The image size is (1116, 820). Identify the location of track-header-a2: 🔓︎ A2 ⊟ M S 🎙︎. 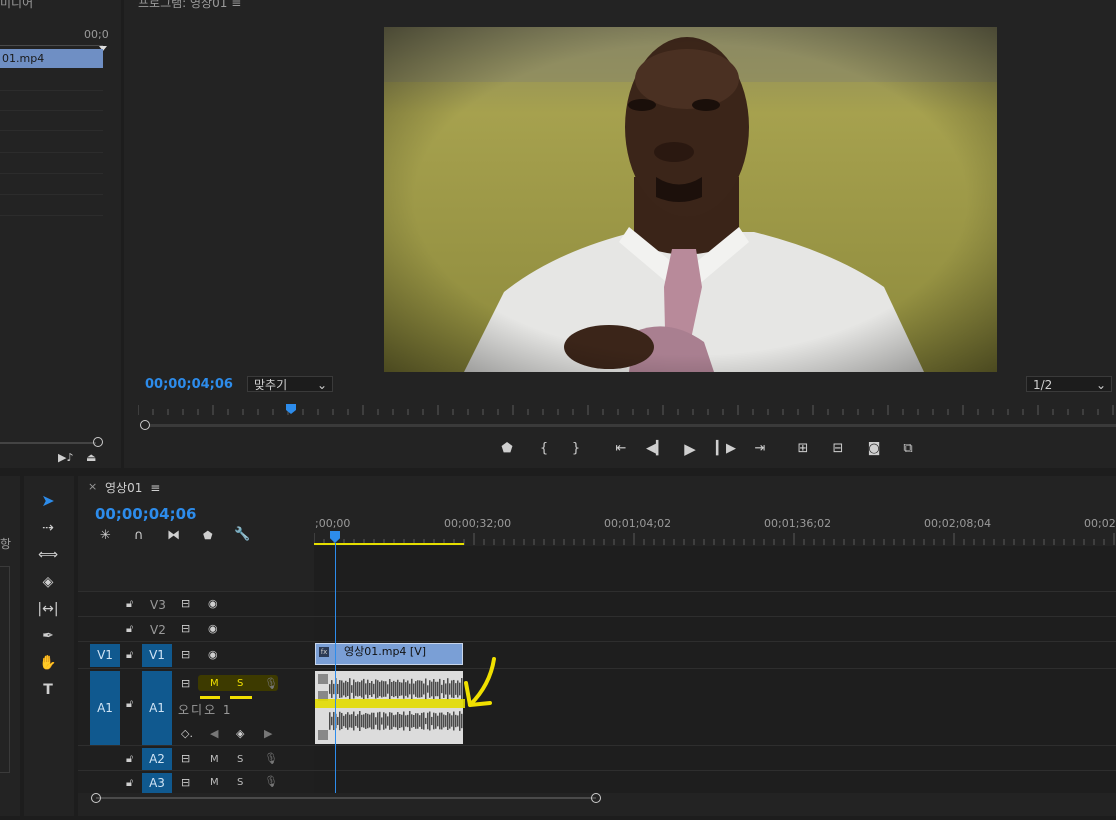
(196, 758).